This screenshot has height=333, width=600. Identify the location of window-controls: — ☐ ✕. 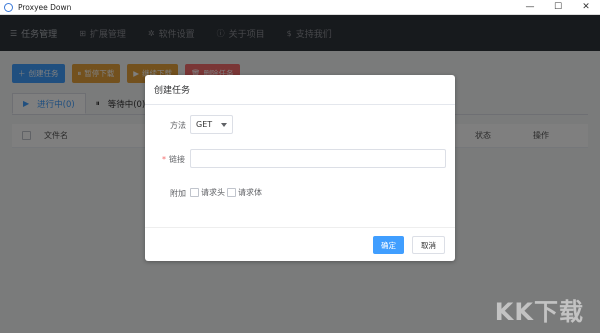
(558, 7).